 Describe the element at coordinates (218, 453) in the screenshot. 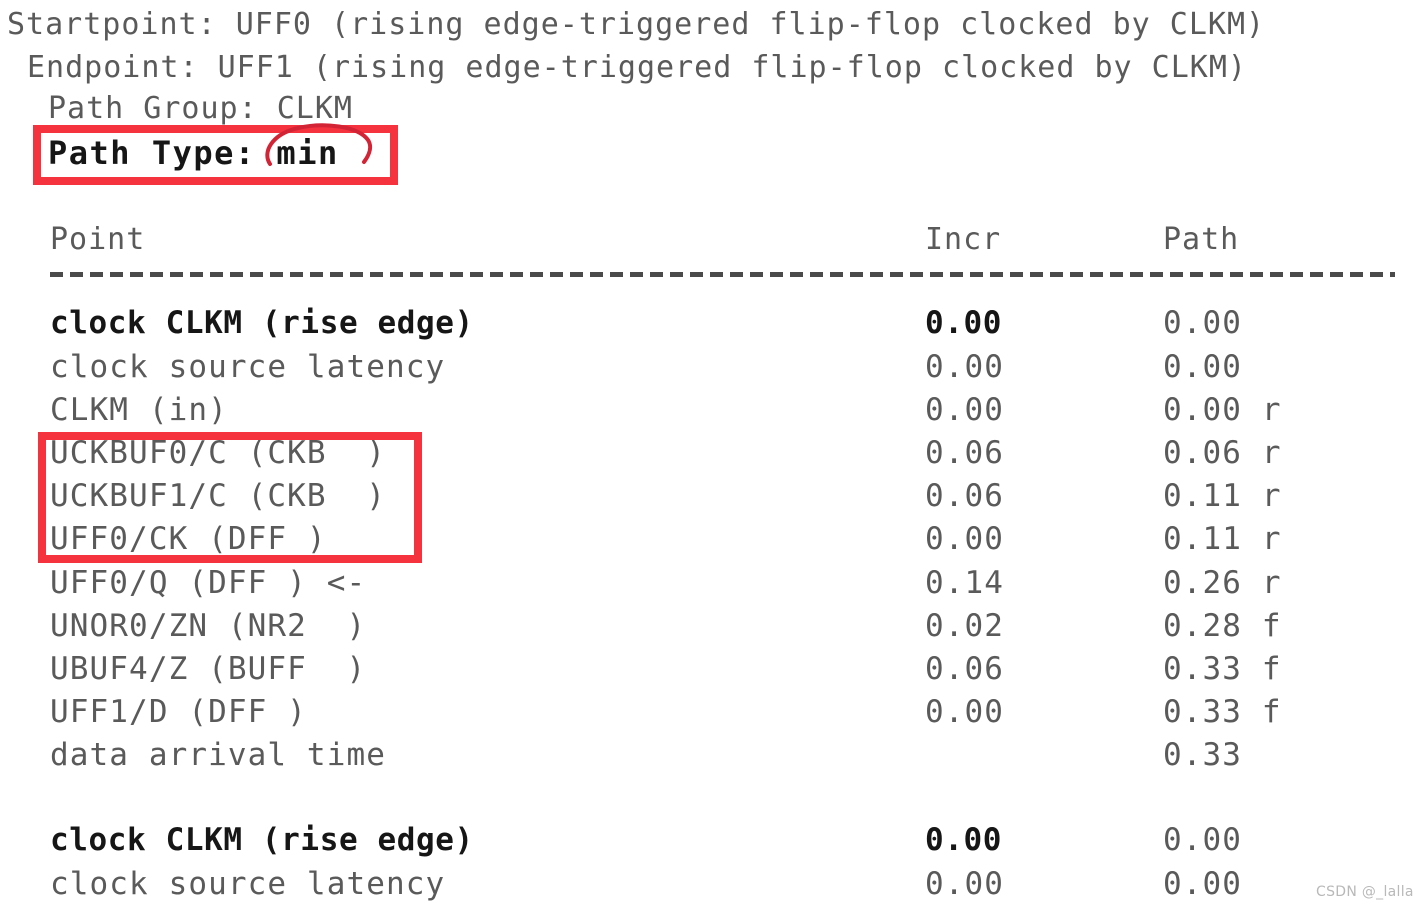

I see `table-row-point: UCKBUF0/C (CKB )` at that location.